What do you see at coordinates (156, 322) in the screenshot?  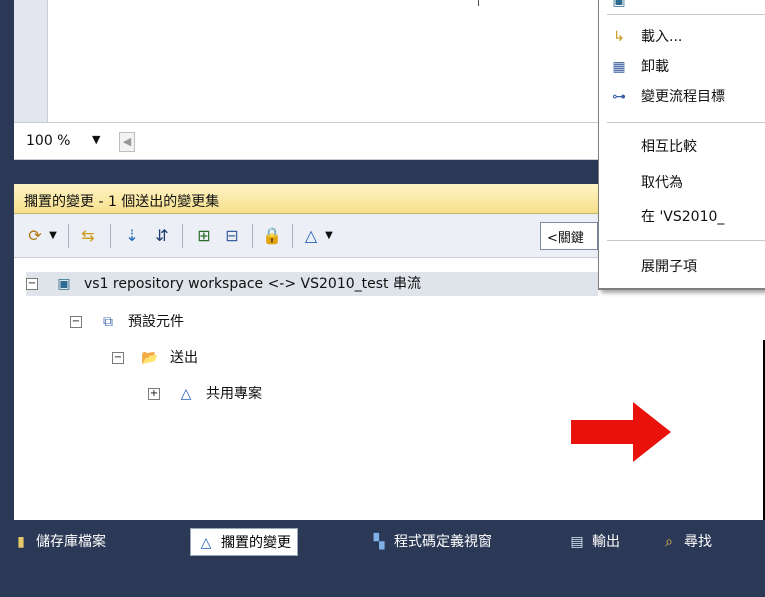 I see `tree-node-label: 預設元件` at bounding box center [156, 322].